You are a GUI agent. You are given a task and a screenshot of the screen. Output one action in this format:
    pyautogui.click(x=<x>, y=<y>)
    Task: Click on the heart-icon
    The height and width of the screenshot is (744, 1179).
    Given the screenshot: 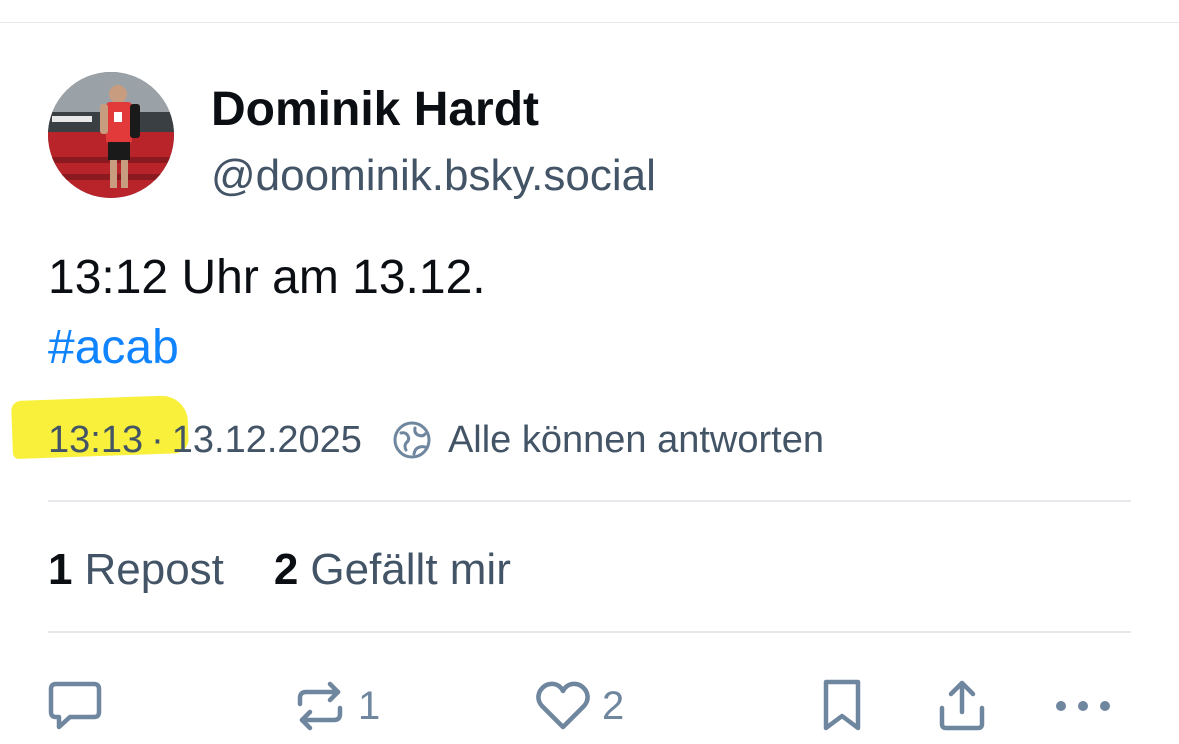 What is the action you would take?
    pyautogui.click(x=563, y=706)
    